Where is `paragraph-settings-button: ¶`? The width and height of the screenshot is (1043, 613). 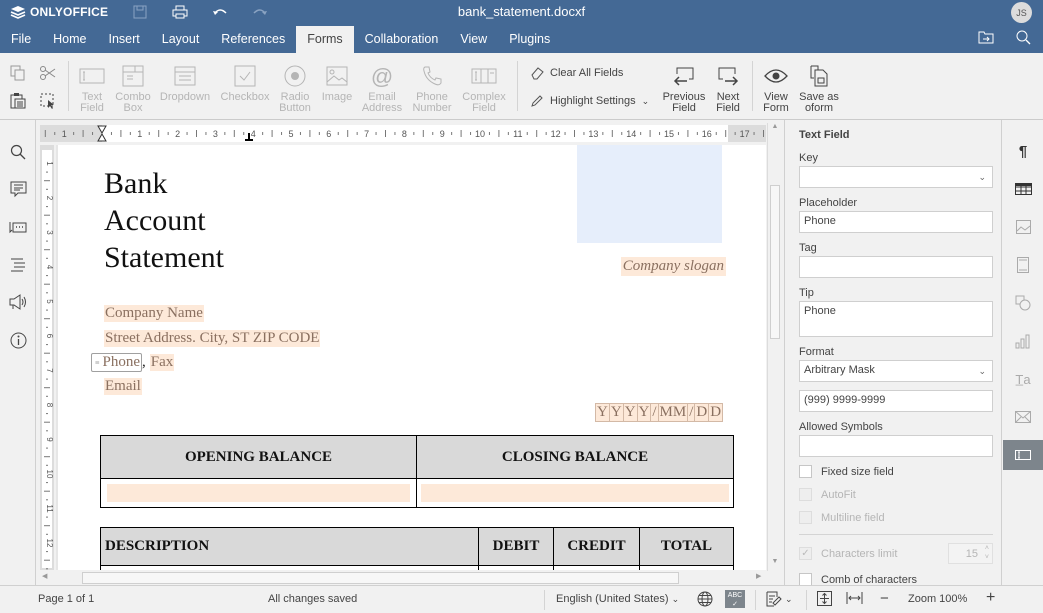
paragraph-settings-button: ¶ is located at coordinates (1023, 151).